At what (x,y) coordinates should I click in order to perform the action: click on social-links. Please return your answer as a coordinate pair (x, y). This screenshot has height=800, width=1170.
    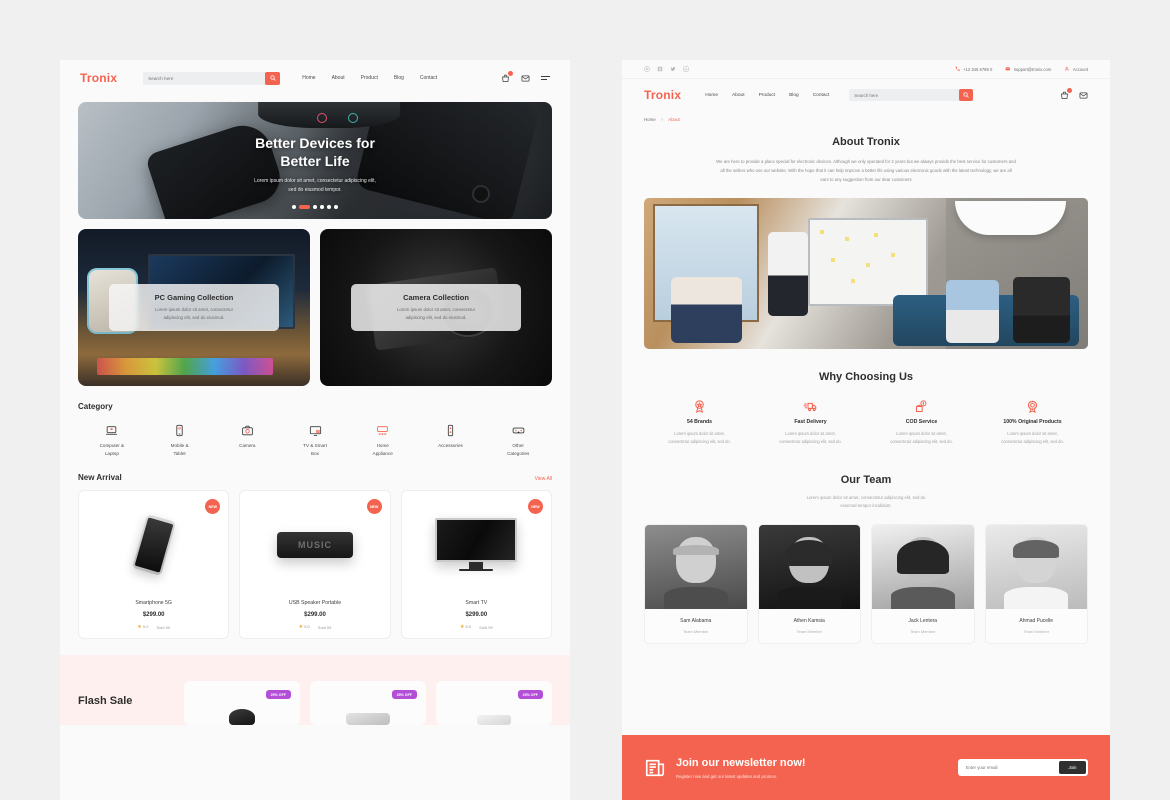
    Looking at the image, I should click on (666, 69).